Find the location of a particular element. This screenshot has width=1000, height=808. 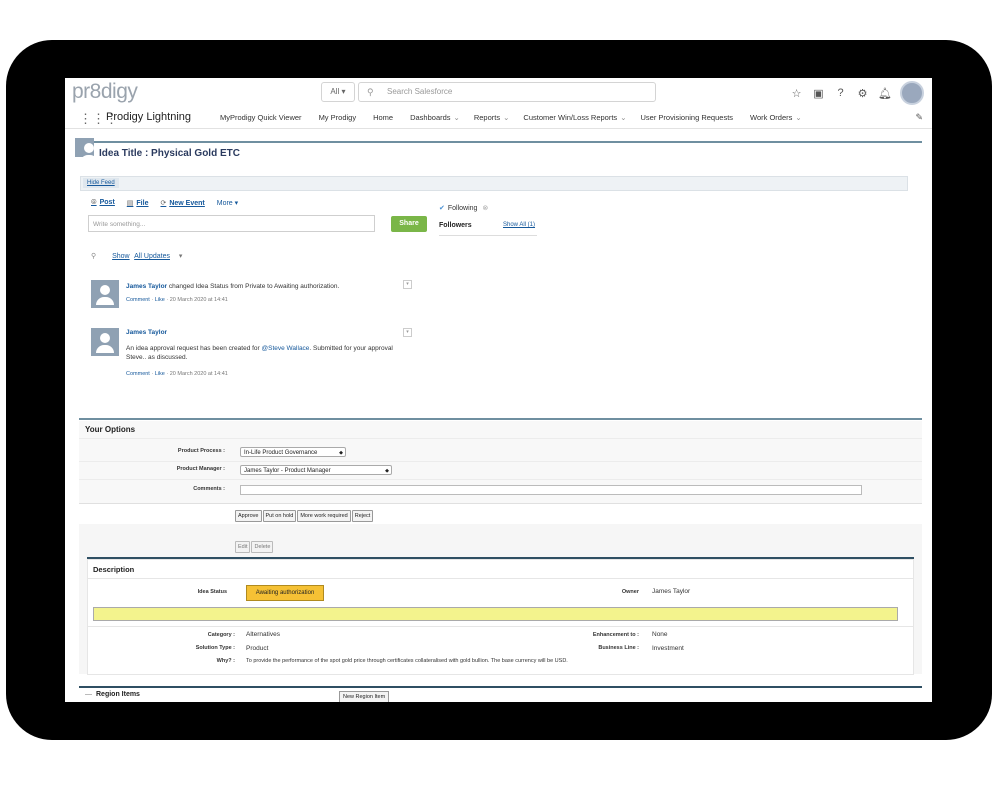

header-icons: ☆ ▣ ? ⚙ 🔔︎ is located at coordinates (857, 93).